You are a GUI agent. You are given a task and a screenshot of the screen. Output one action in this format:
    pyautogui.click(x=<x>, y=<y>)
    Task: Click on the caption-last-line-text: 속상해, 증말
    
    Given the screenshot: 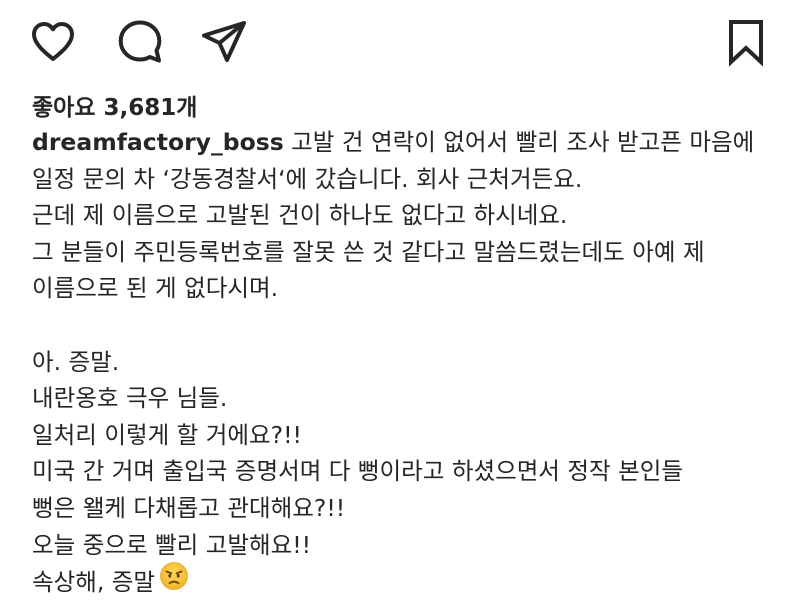 What is the action you would take?
    pyautogui.click(x=94, y=581)
    